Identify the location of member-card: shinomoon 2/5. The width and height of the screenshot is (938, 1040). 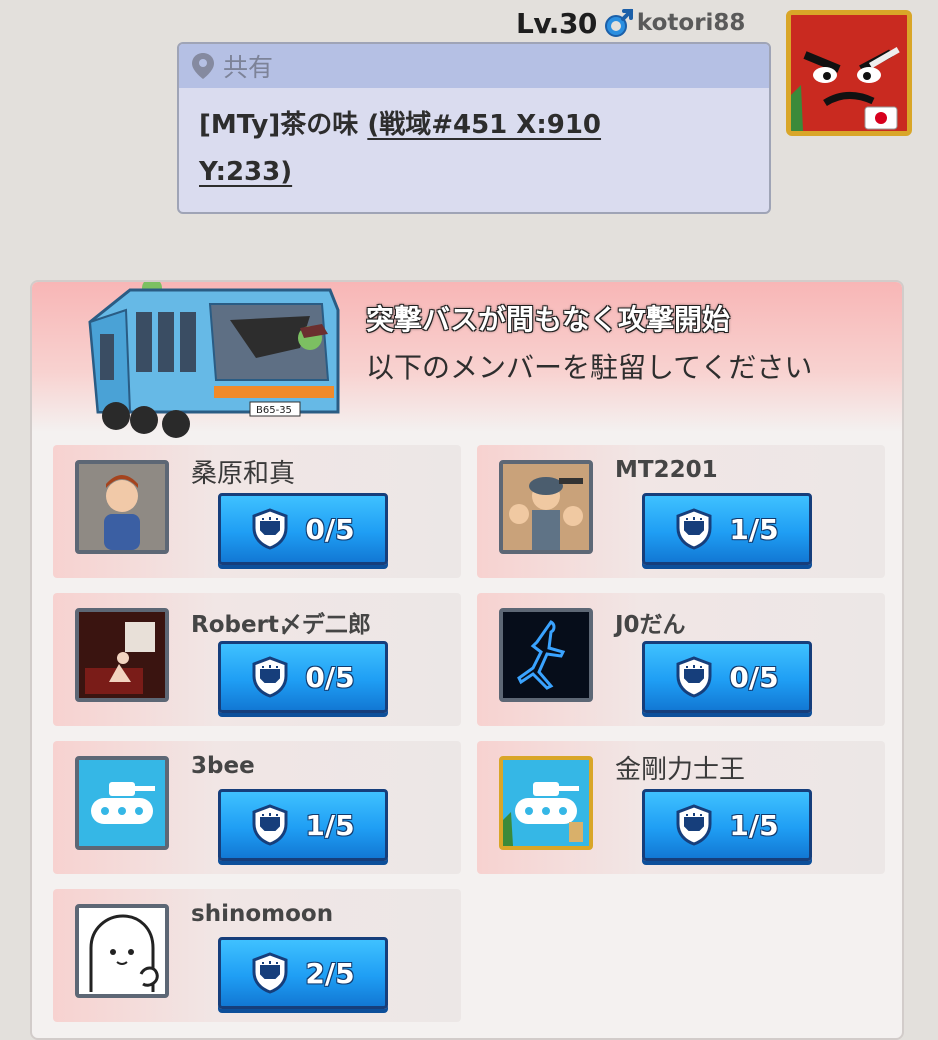
(257, 955).